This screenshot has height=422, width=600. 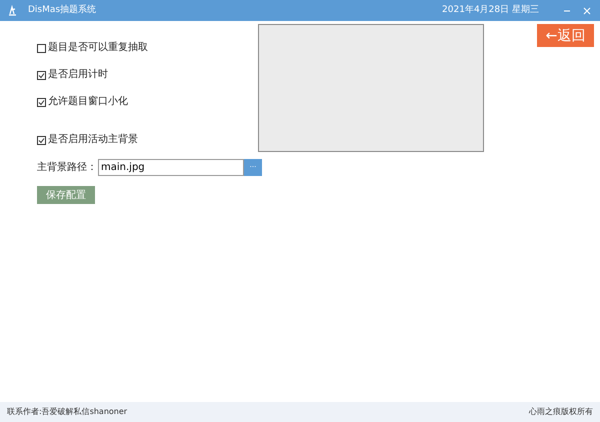 What do you see at coordinates (12, 10) in the screenshot?
I see `app-icon` at bounding box center [12, 10].